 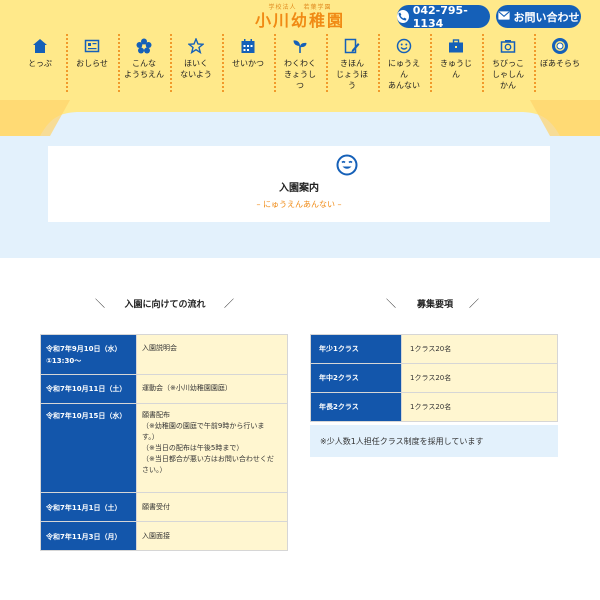 What do you see at coordinates (248, 46) in the screenshot?
I see `calendar-icon` at bounding box center [248, 46].